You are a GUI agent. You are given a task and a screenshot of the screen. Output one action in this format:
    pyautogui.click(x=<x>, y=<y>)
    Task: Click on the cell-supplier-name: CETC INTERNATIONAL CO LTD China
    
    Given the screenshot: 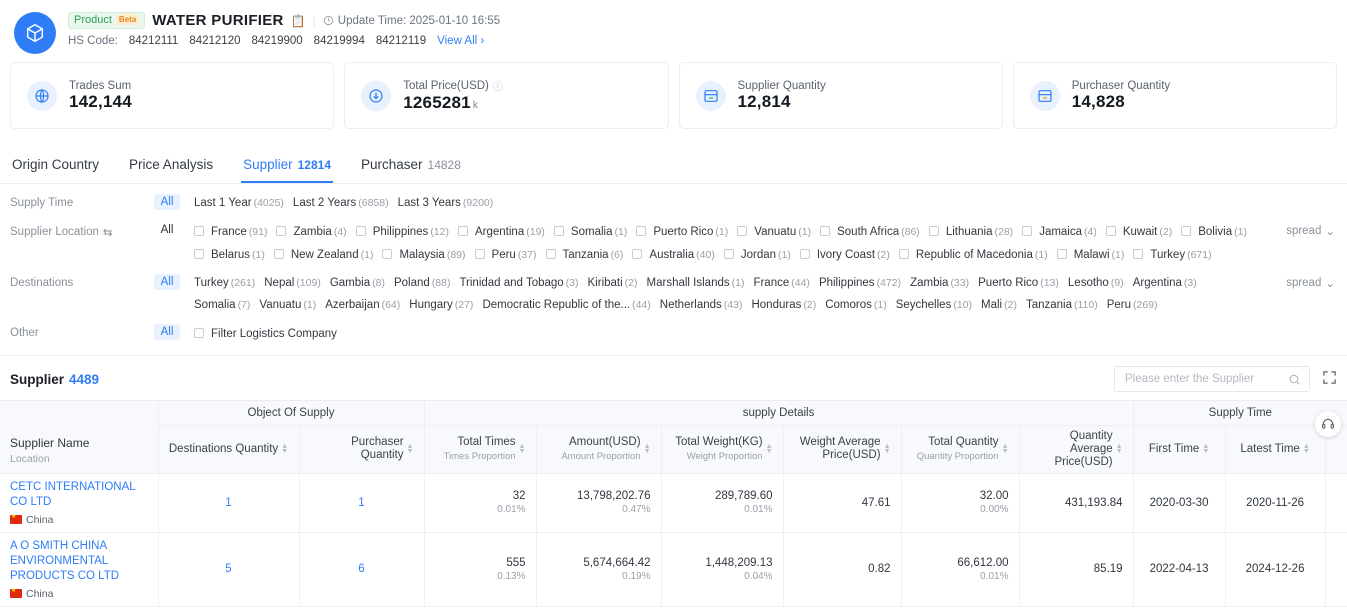 What is the action you would take?
    pyautogui.click(x=79, y=503)
    